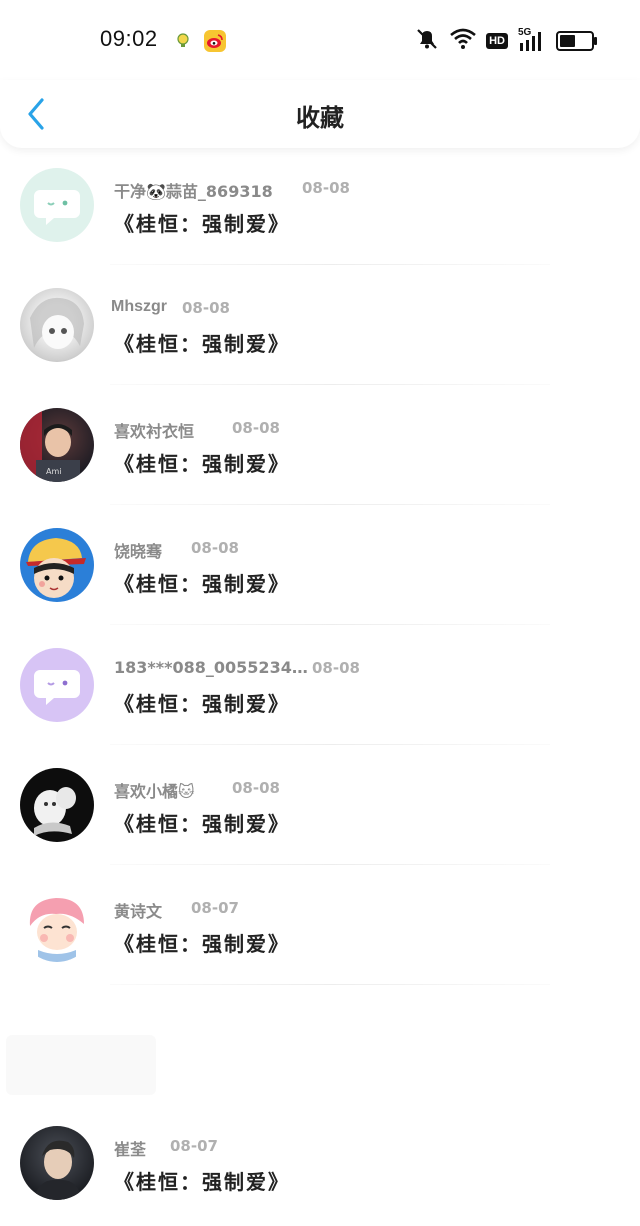 The height and width of the screenshot is (1226, 640). I want to click on page-title: 收藏, so click(320, 118).